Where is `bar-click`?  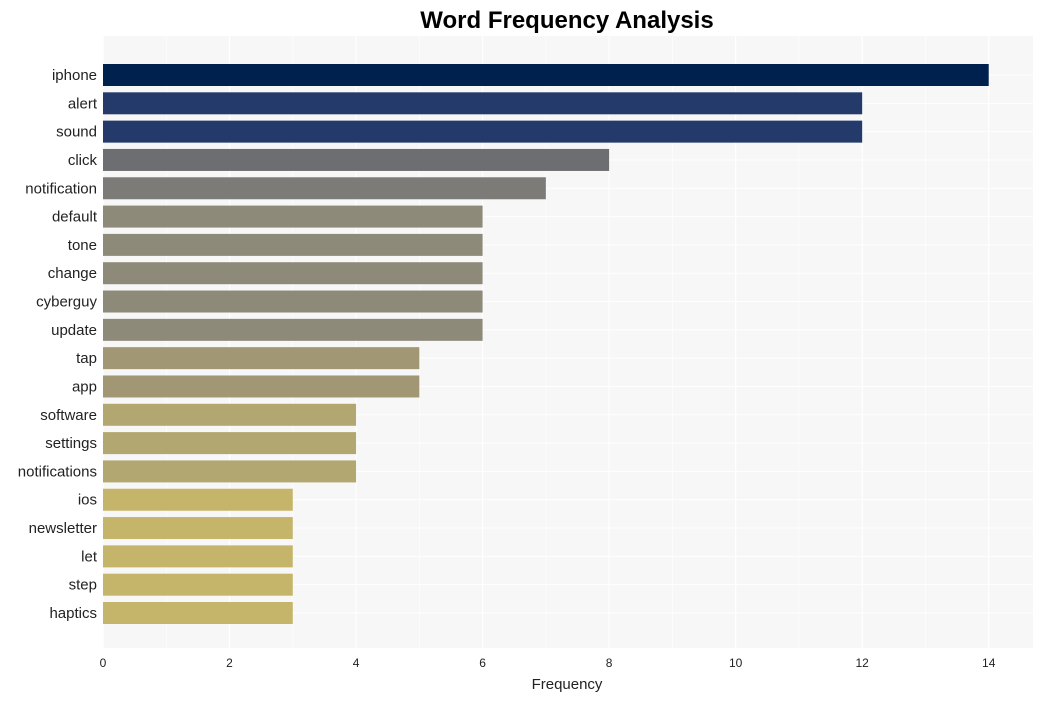 bar-click is located at coordinates (356, 159).